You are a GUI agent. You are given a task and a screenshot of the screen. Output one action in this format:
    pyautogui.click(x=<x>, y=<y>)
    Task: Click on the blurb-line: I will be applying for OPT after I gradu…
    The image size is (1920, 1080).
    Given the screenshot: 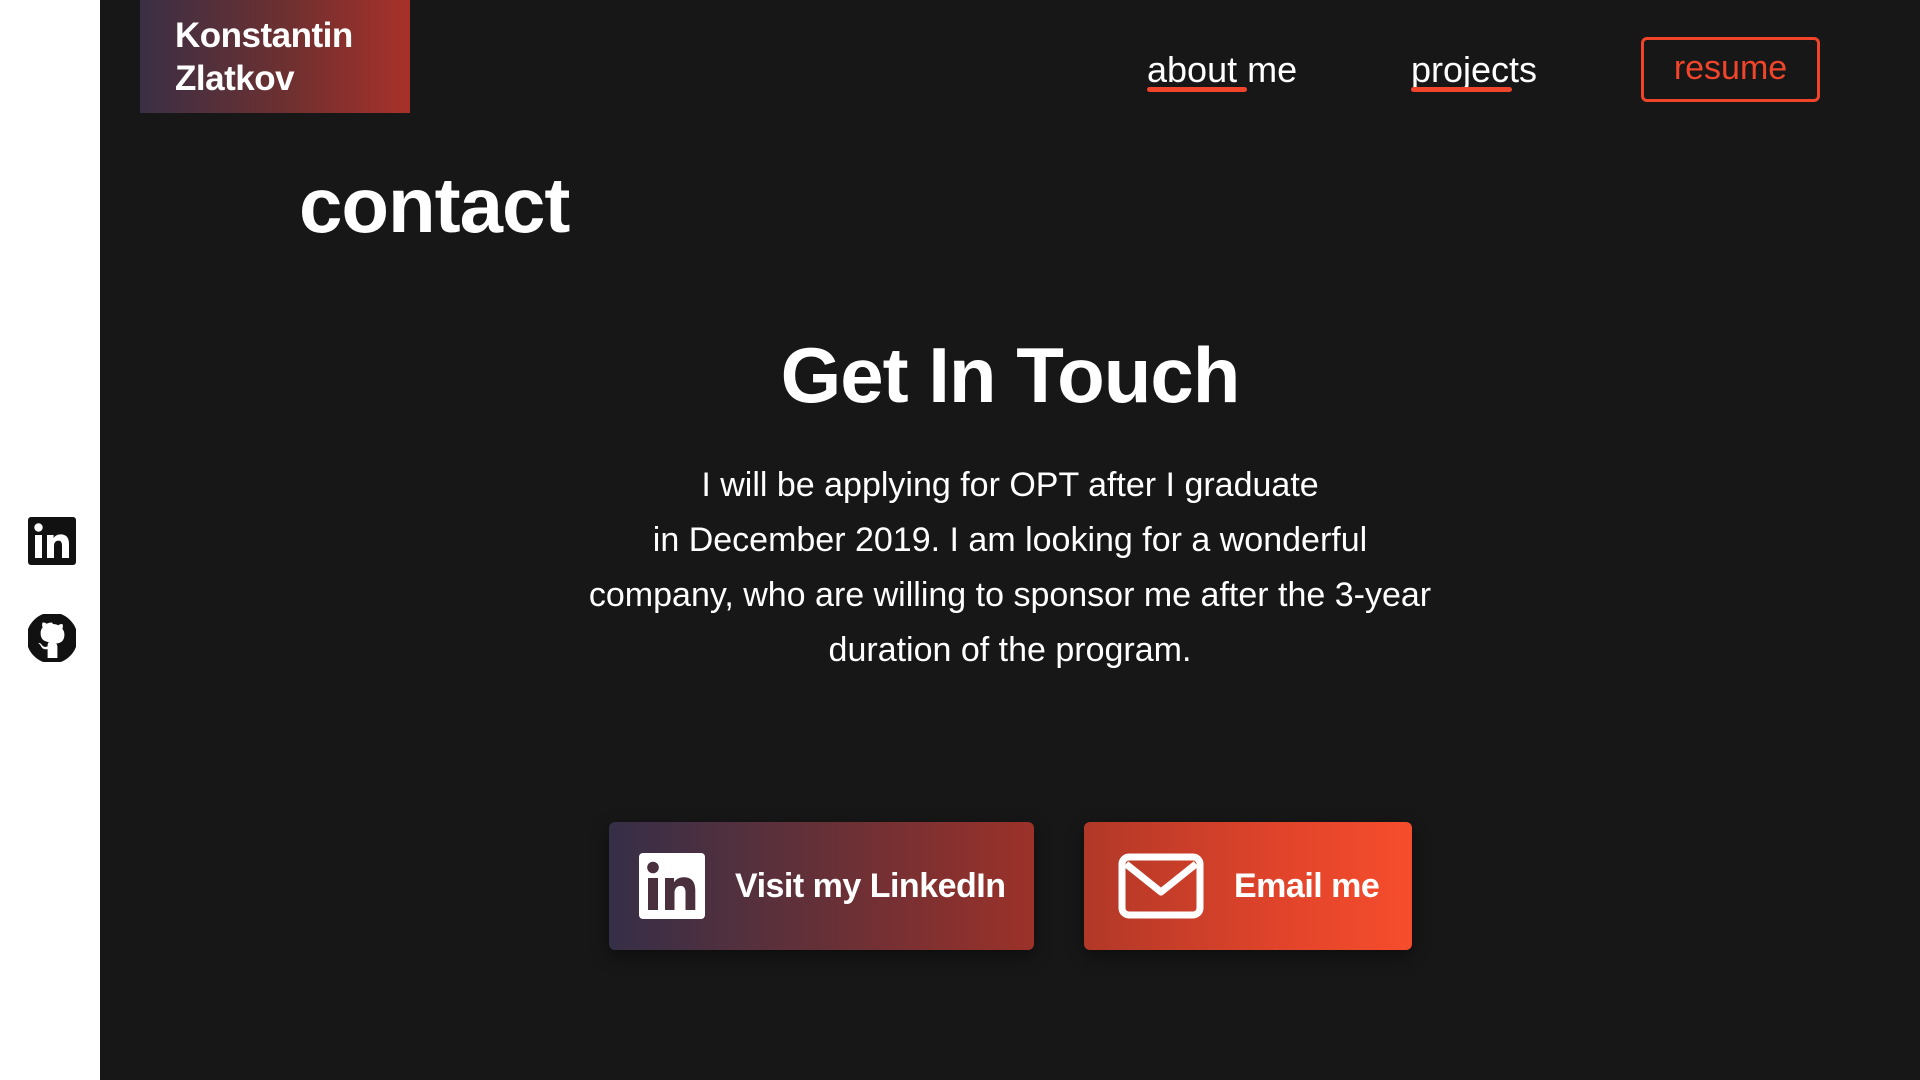 What is the action you would take?
    pyautogui.click(x=1010, y=485)
    